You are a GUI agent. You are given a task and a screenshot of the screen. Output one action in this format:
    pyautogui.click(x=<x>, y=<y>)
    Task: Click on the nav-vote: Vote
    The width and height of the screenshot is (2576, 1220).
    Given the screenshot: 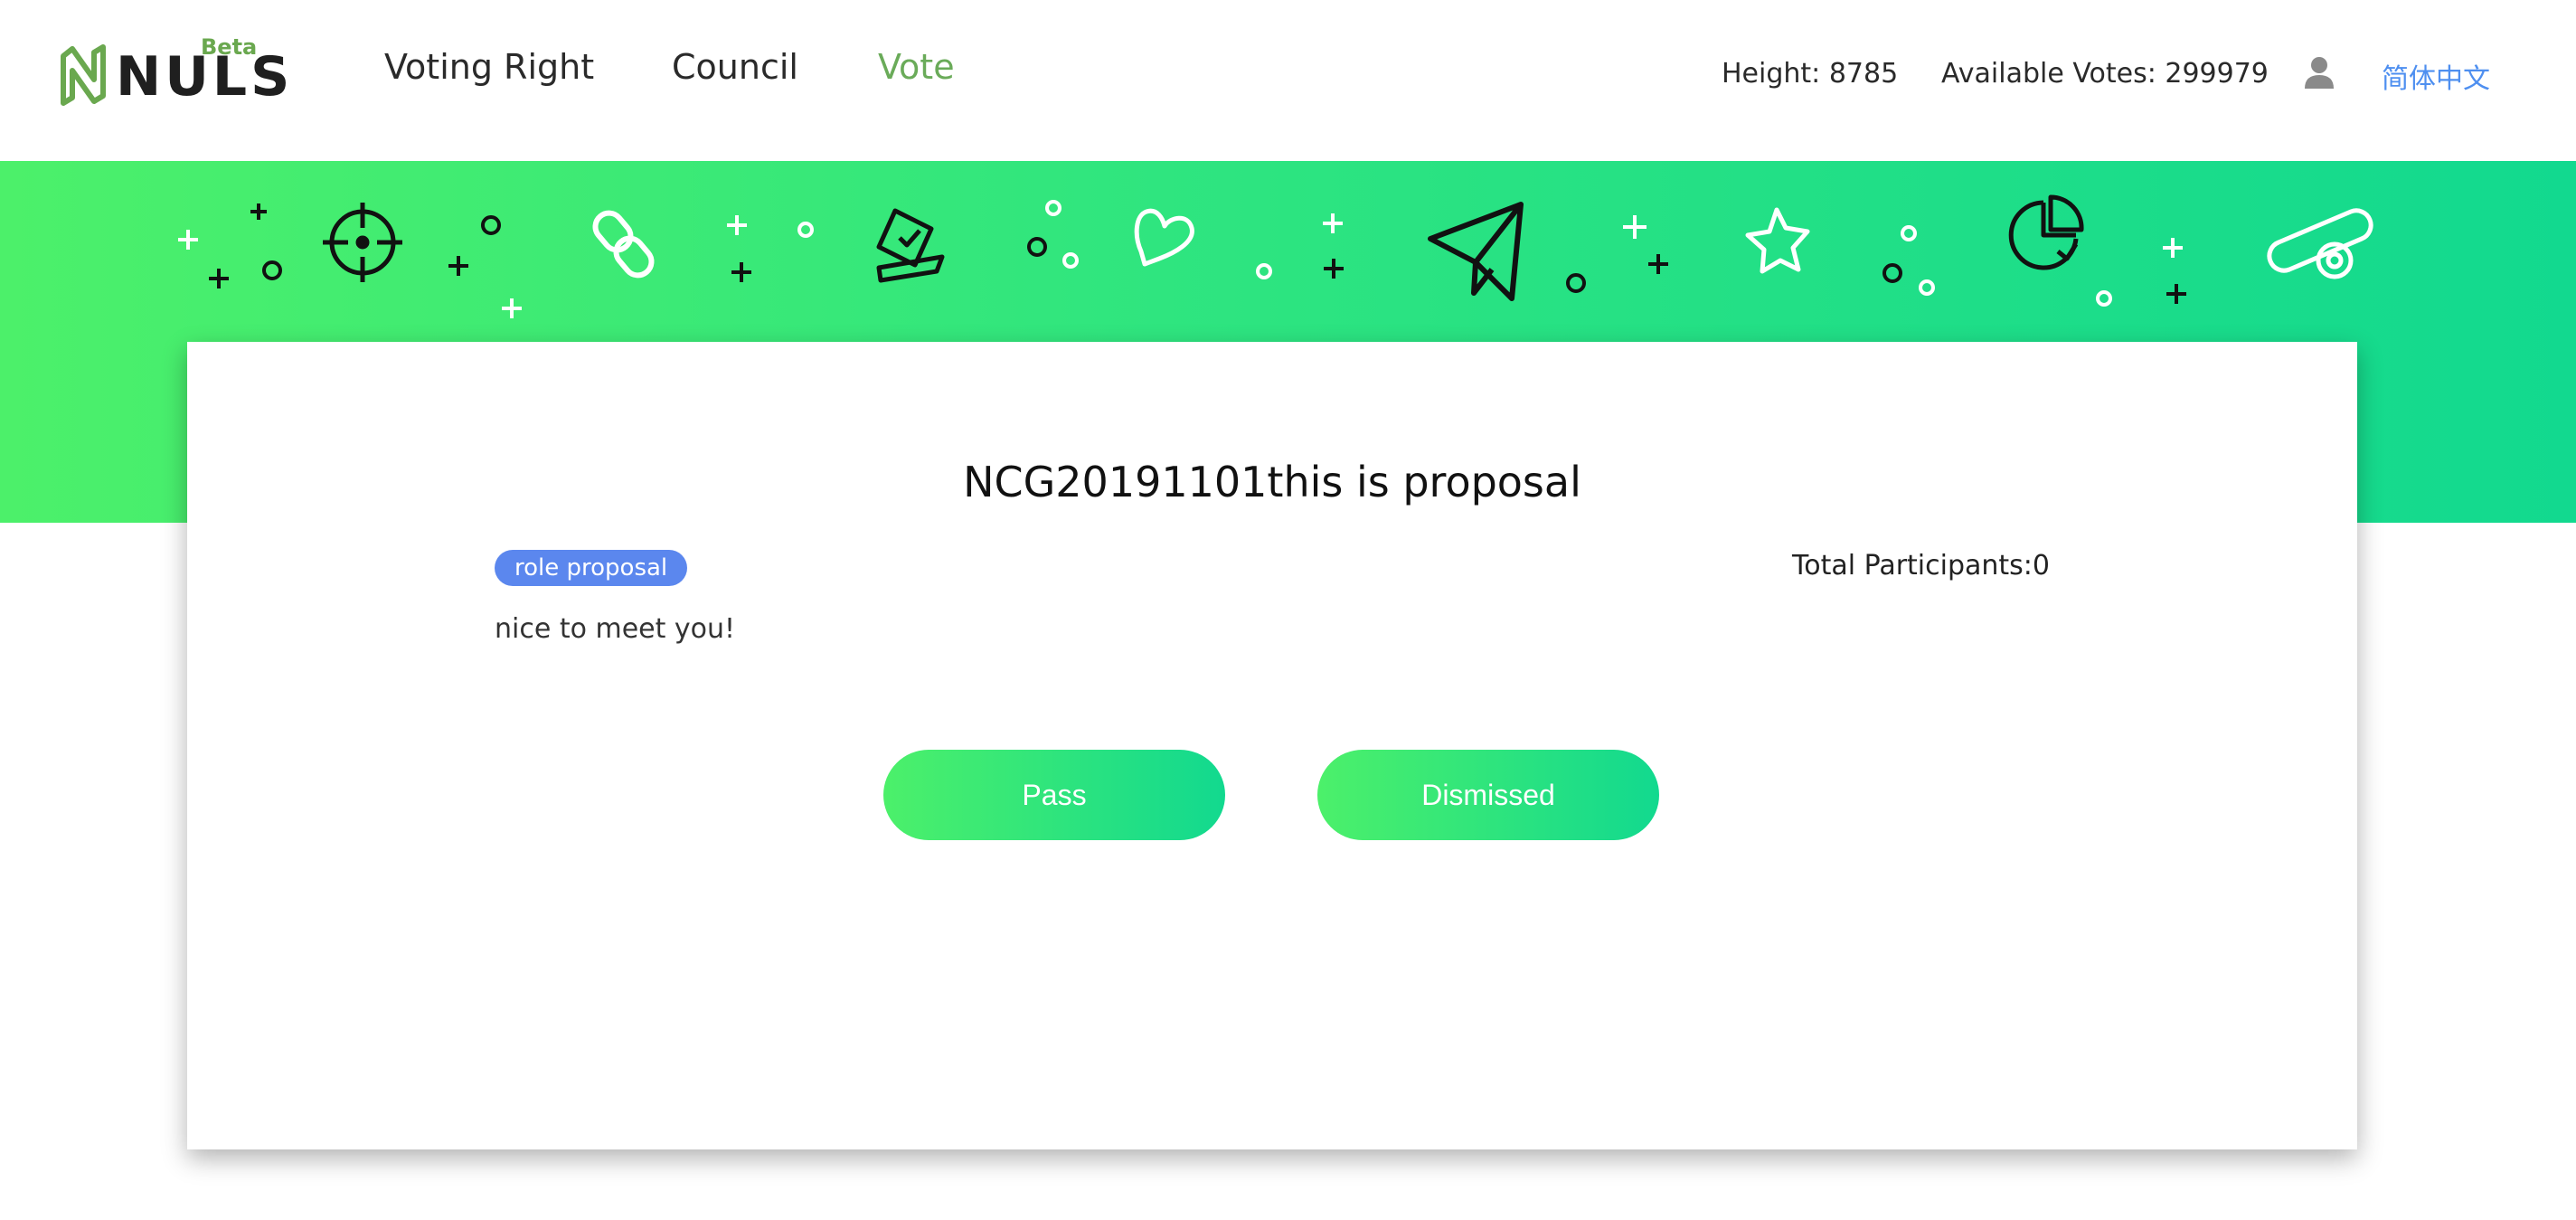 What is the action you would take?
    pyautogui.click(x=916, y=74)
    